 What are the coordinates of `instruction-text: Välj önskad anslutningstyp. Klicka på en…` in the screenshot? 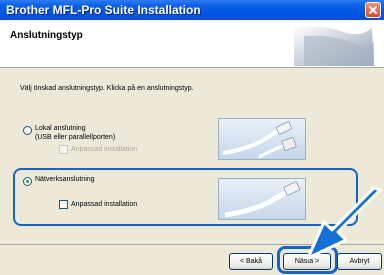 It's located at (107, 88).